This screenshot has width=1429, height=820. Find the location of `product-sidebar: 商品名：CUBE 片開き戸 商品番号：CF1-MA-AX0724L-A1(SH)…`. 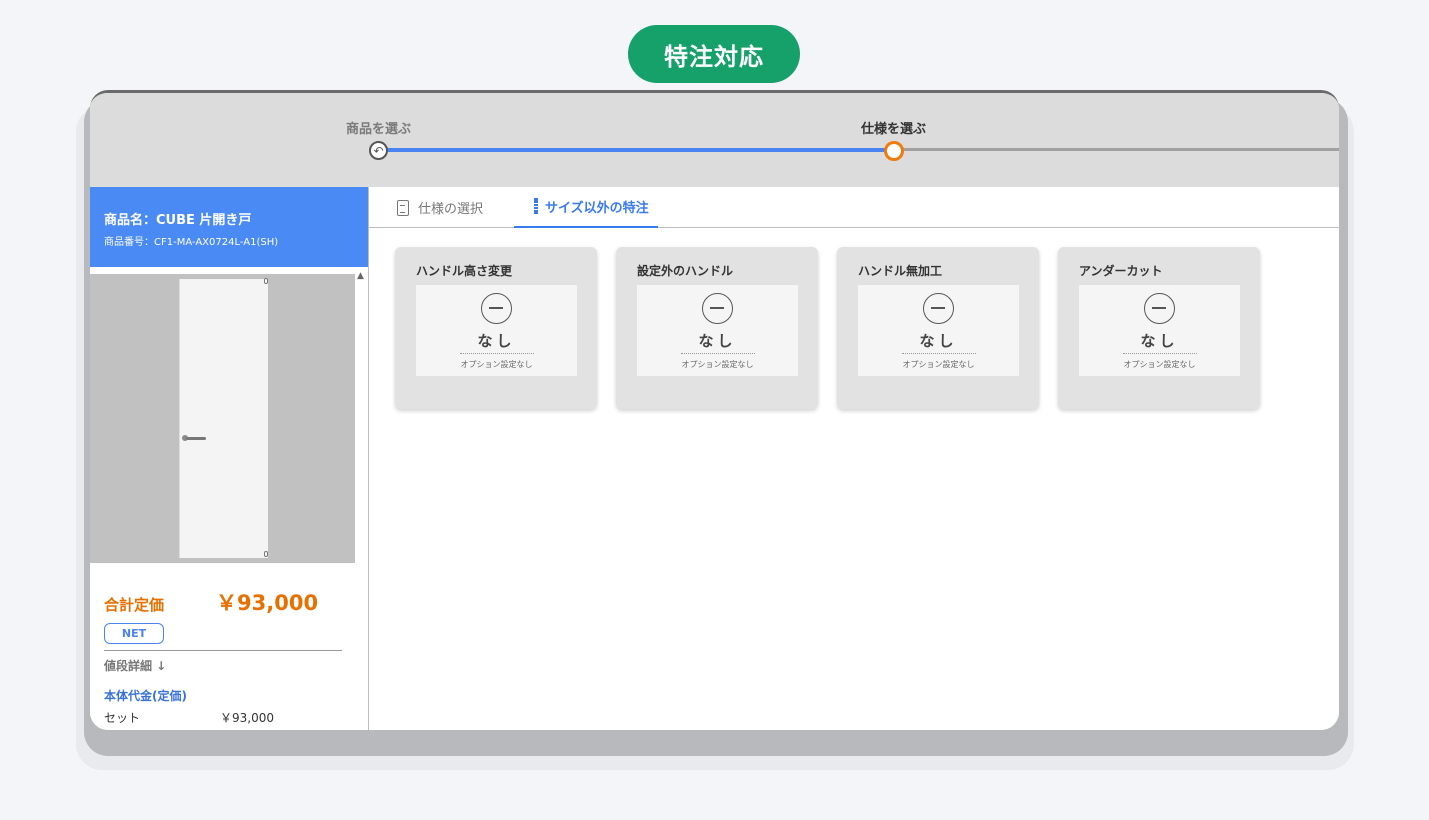

product-sidebar: 商品名：CUBE 片開き戸 商品番号：CF1-MA-AX0724L-A1(SH)… is located at coordinates (229, 458).